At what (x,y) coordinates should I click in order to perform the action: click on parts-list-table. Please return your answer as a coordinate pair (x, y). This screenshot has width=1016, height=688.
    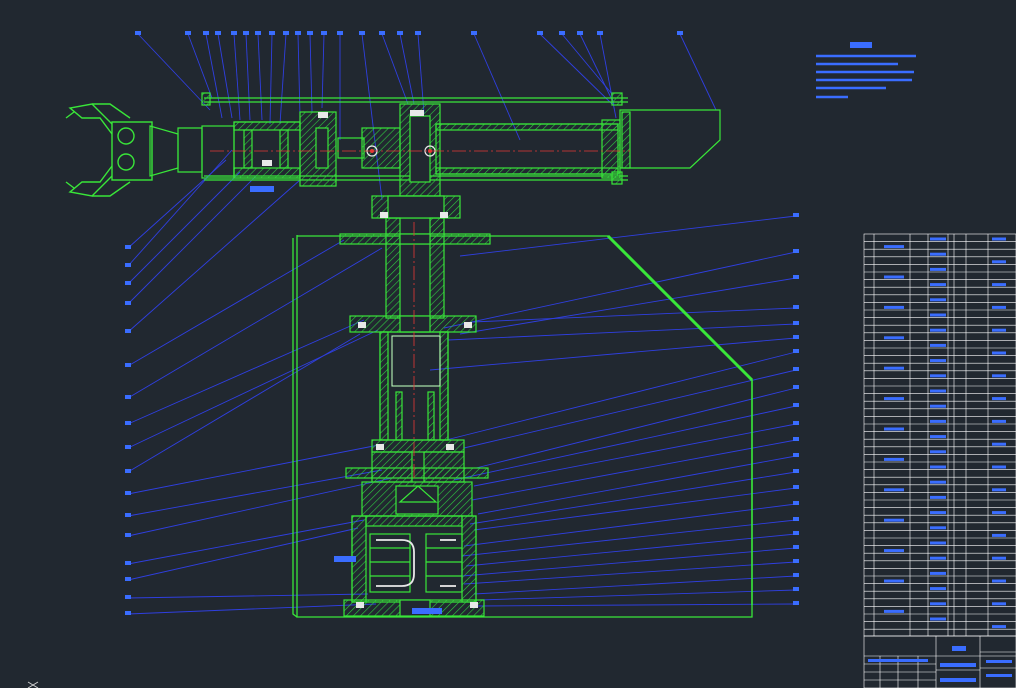
    Looking at the image, I should click on (939, 435).